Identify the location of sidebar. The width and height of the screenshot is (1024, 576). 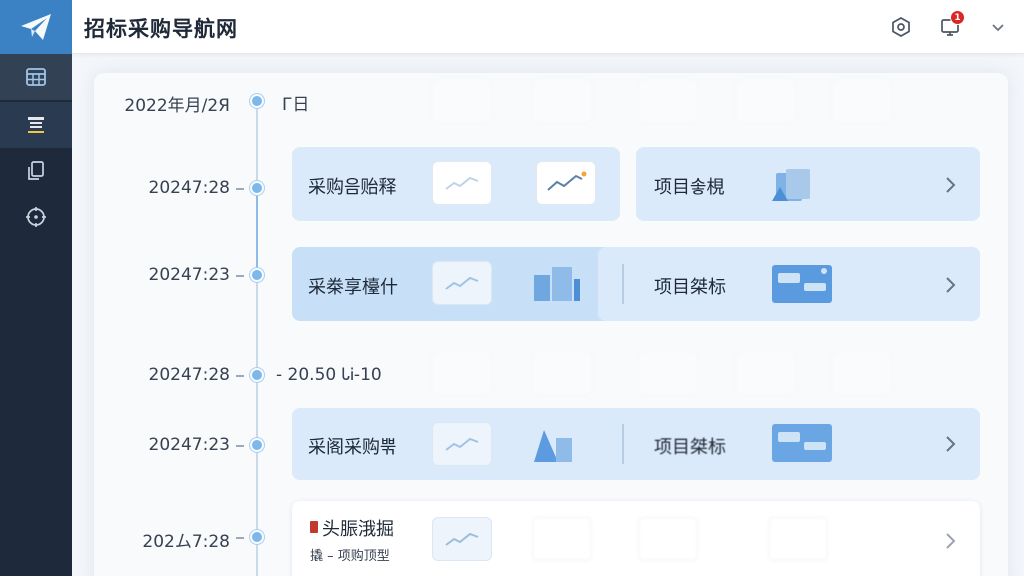
(36, 288).